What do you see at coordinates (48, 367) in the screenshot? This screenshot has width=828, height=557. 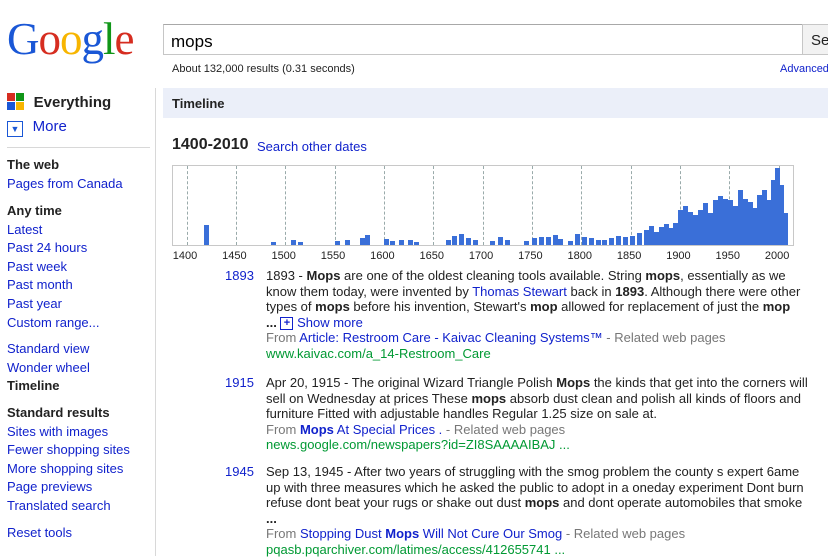 I see `sidebar-wonder-wheel: Wonder wheel` at bounding box center [48, 367].